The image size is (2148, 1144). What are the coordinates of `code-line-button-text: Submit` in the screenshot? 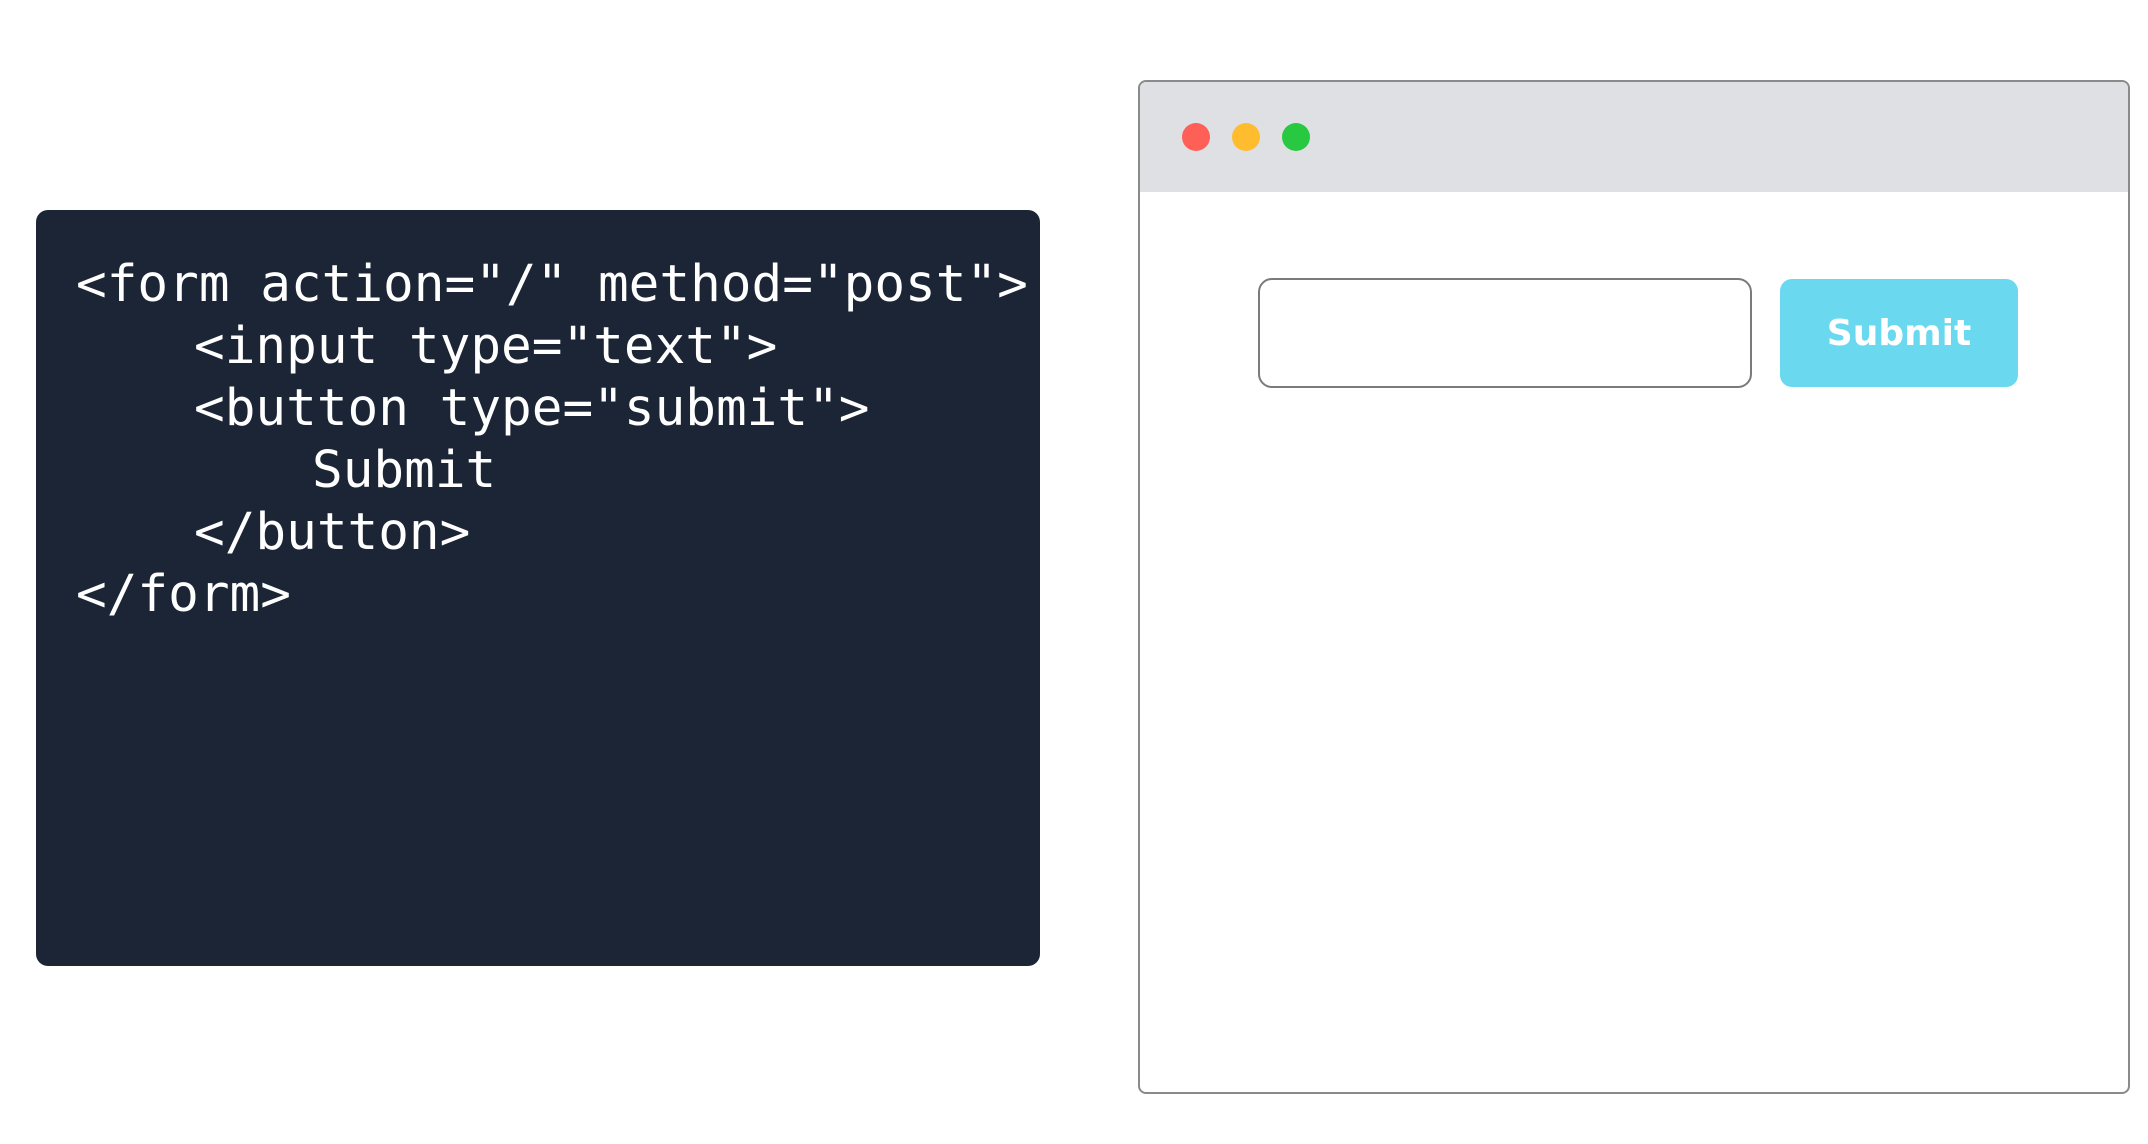 It's located at (404, 470).